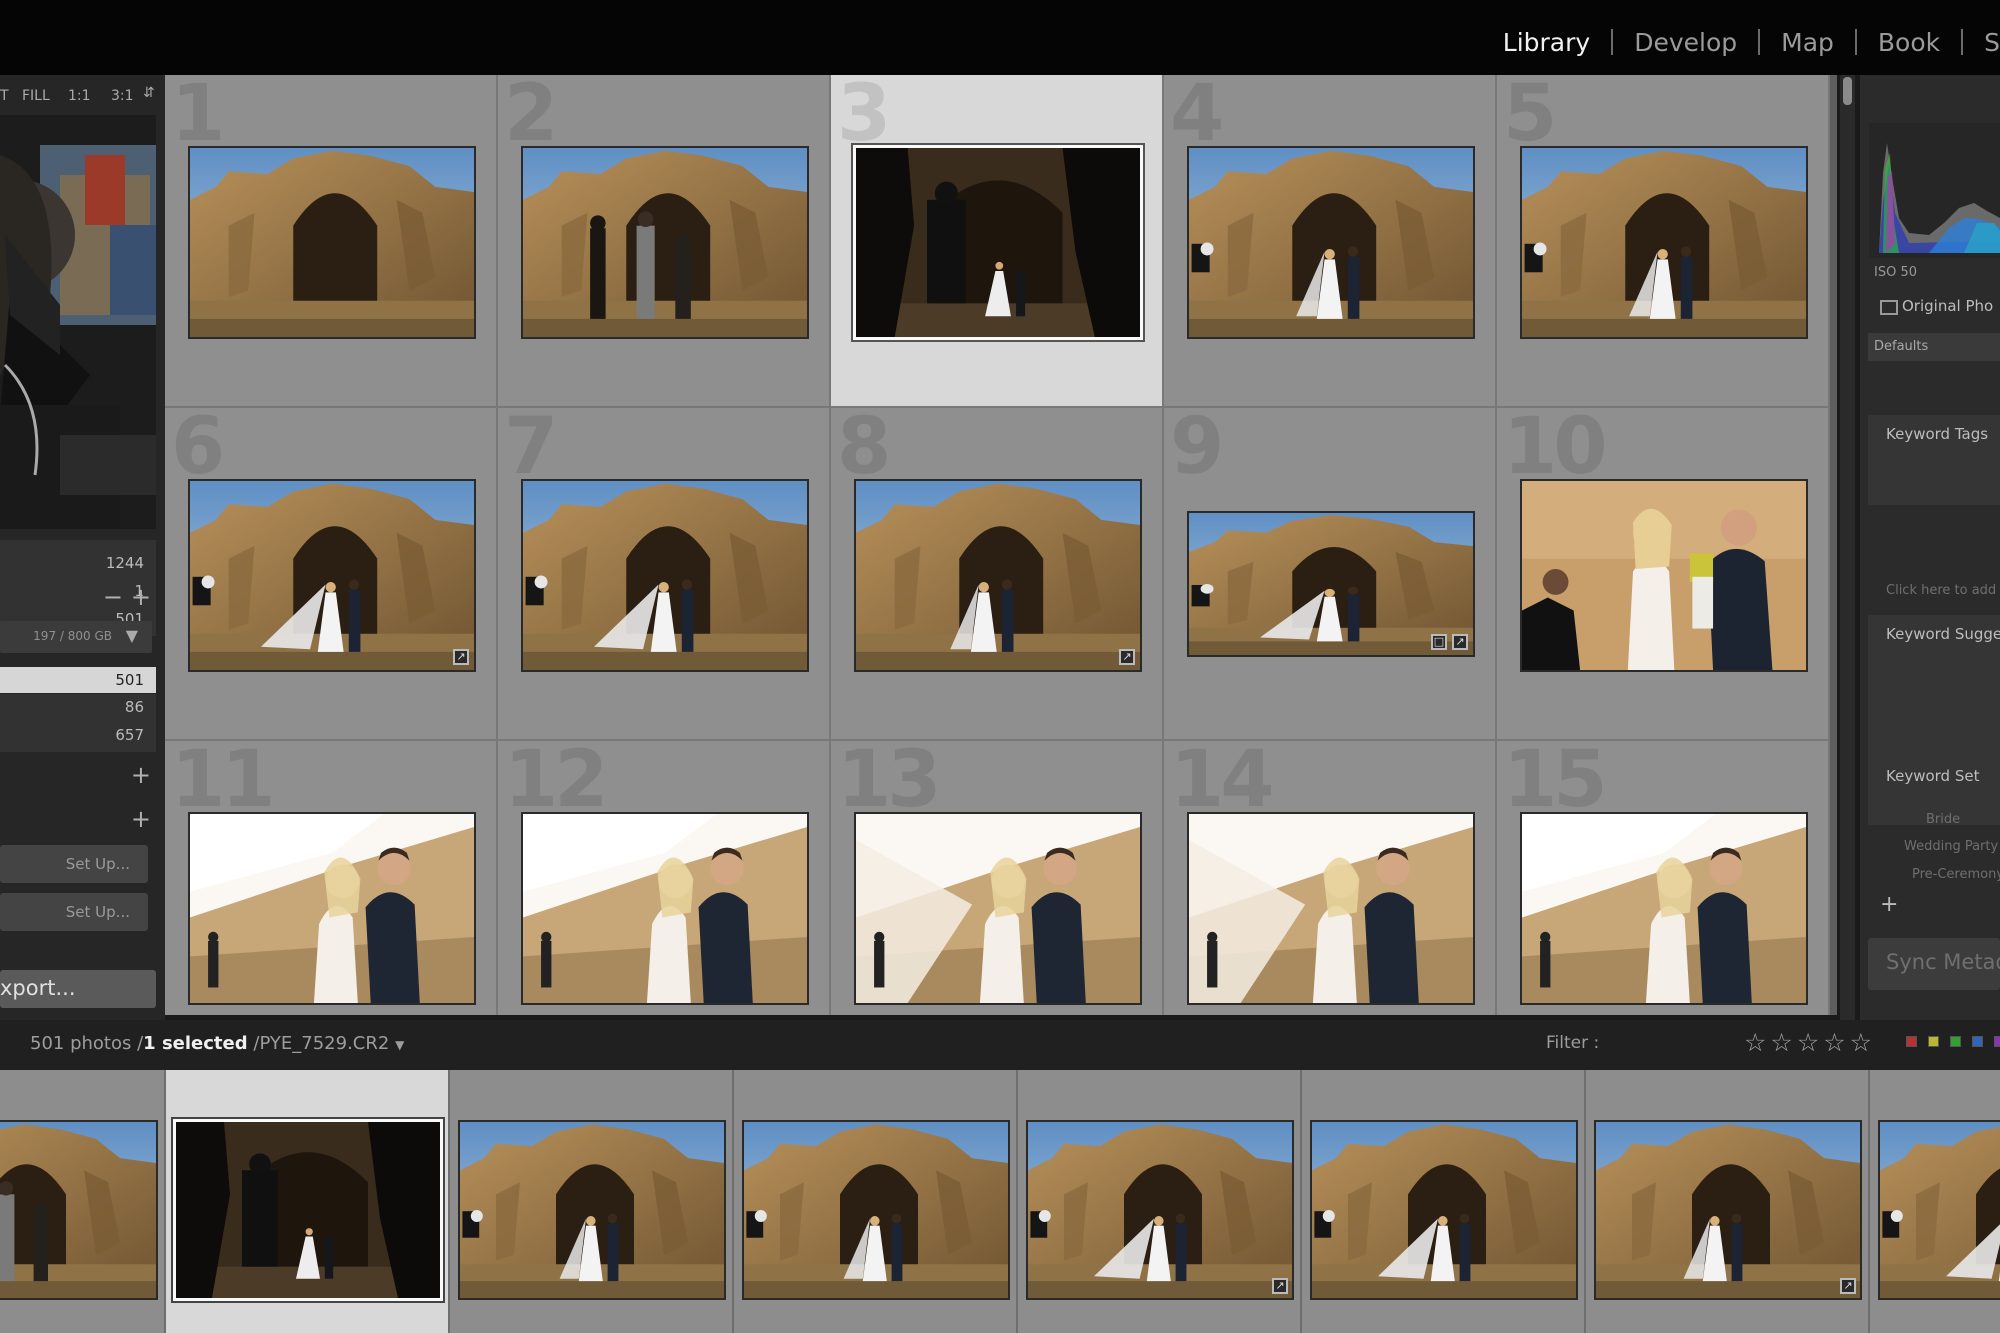  What do you see at coordinates (76, 637) in the screenshot?
I see `volume-row: 197 / 800 GB ▼` at bounding box center [76, 637].